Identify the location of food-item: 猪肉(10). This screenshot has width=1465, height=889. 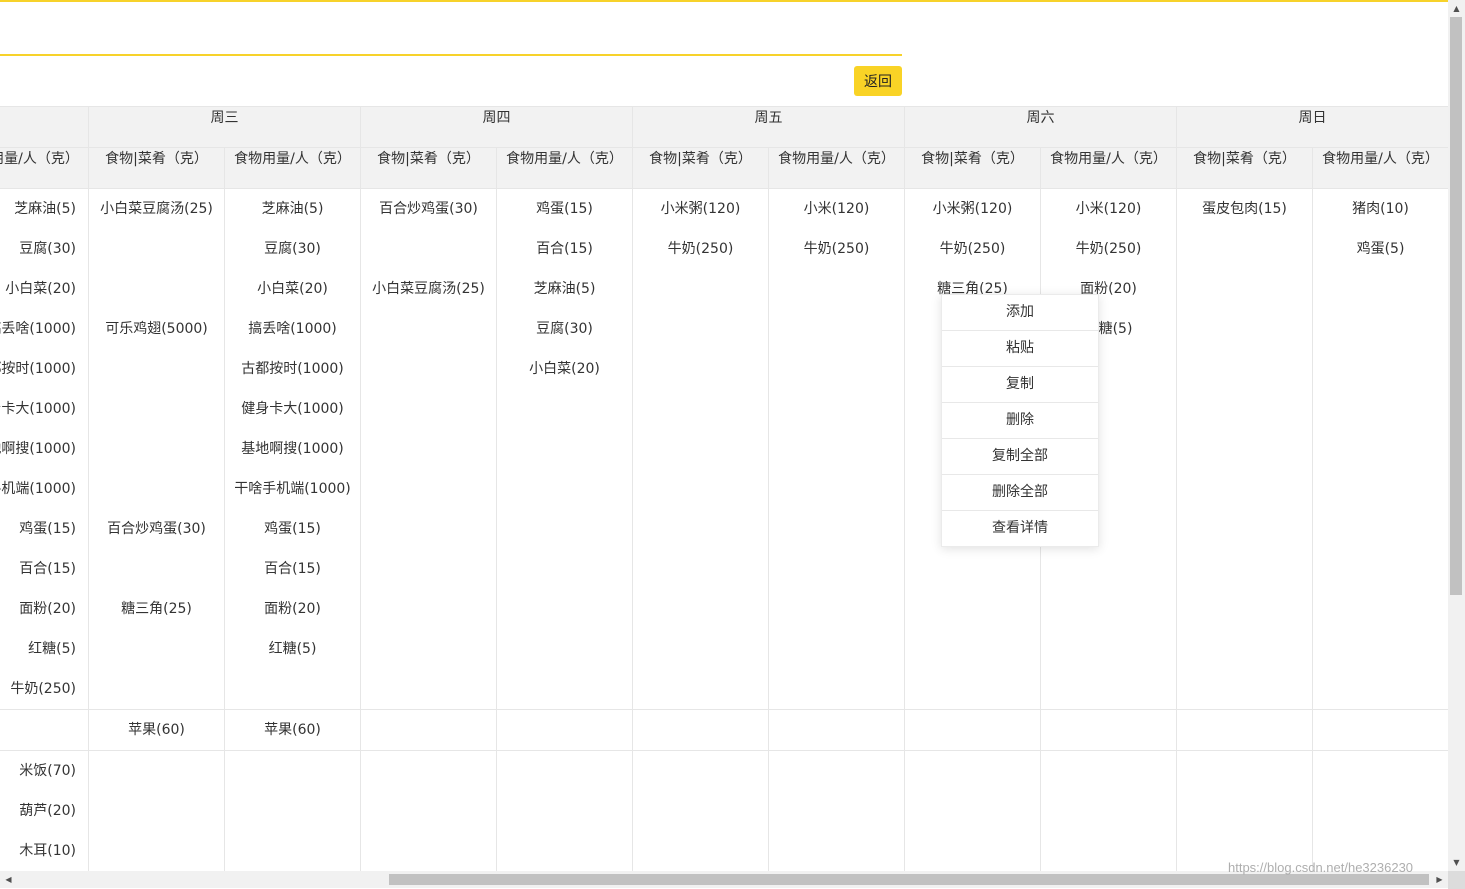
(1380, 209).